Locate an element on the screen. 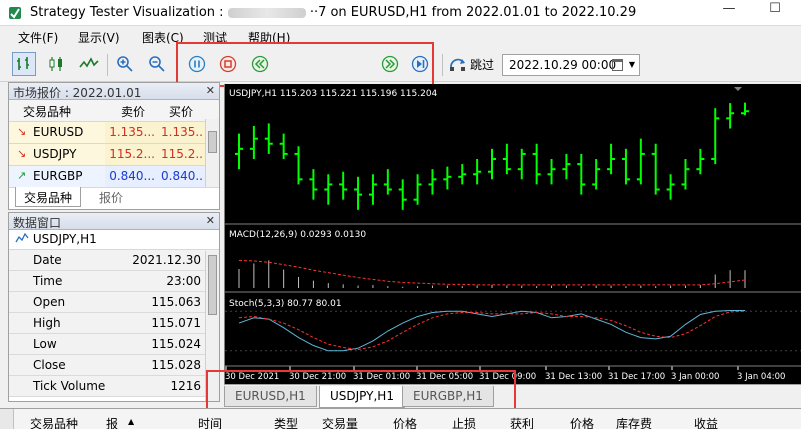 This screenshot has height=429, width=801. terminal-column-price: 价格 is located at coordinates (405, 422).